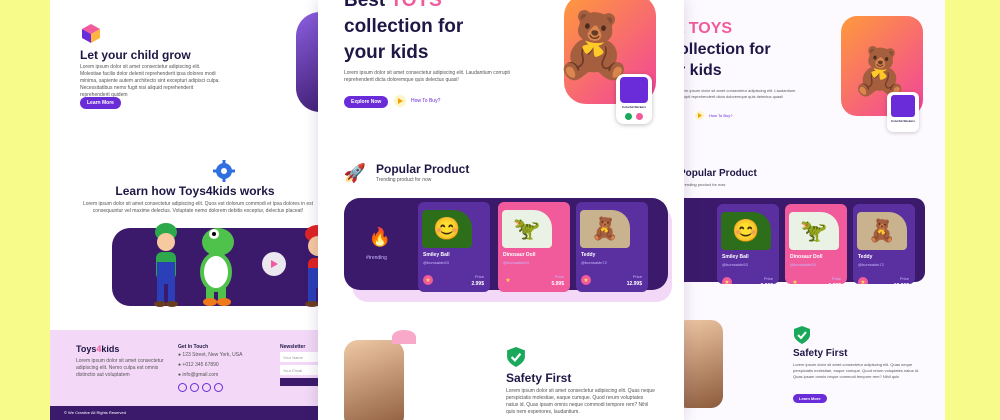 The image size is (1000, 420). I want to click on how-to-buy-link: How To Buy?, so click(425, 101).